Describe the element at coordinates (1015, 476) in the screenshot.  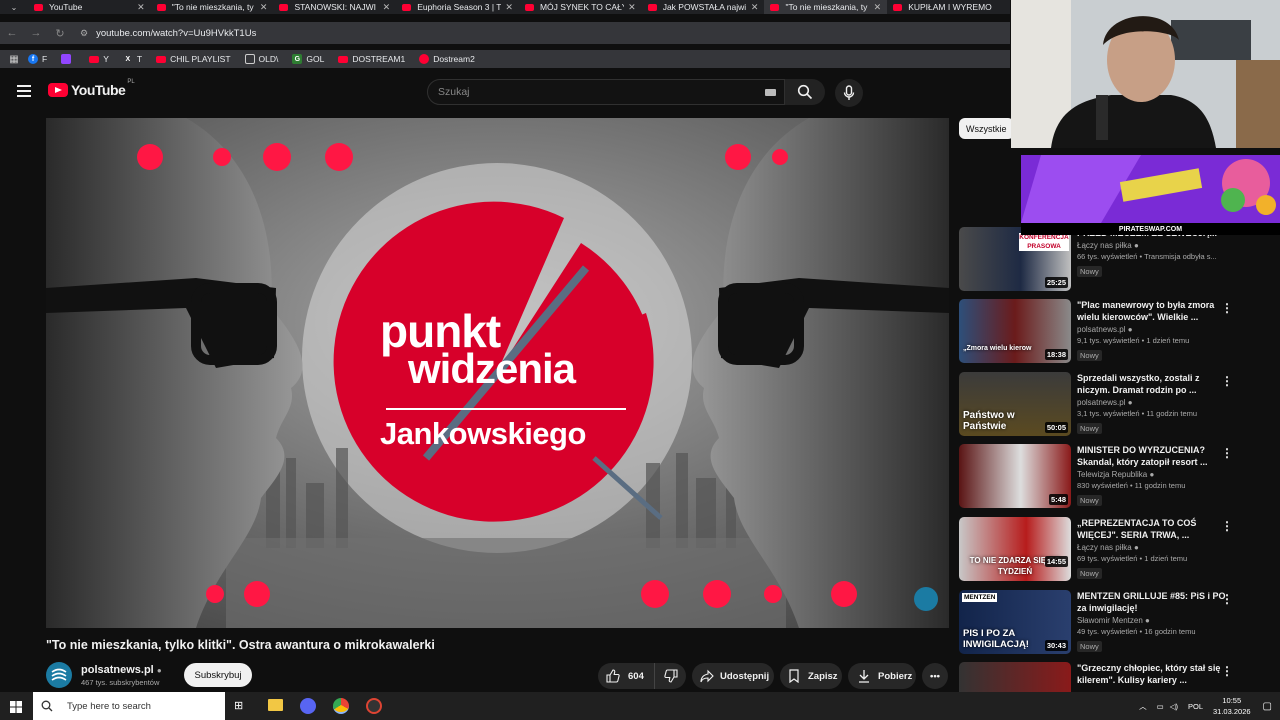
I see `recommendation-thumbnail: 5:48` at that location.